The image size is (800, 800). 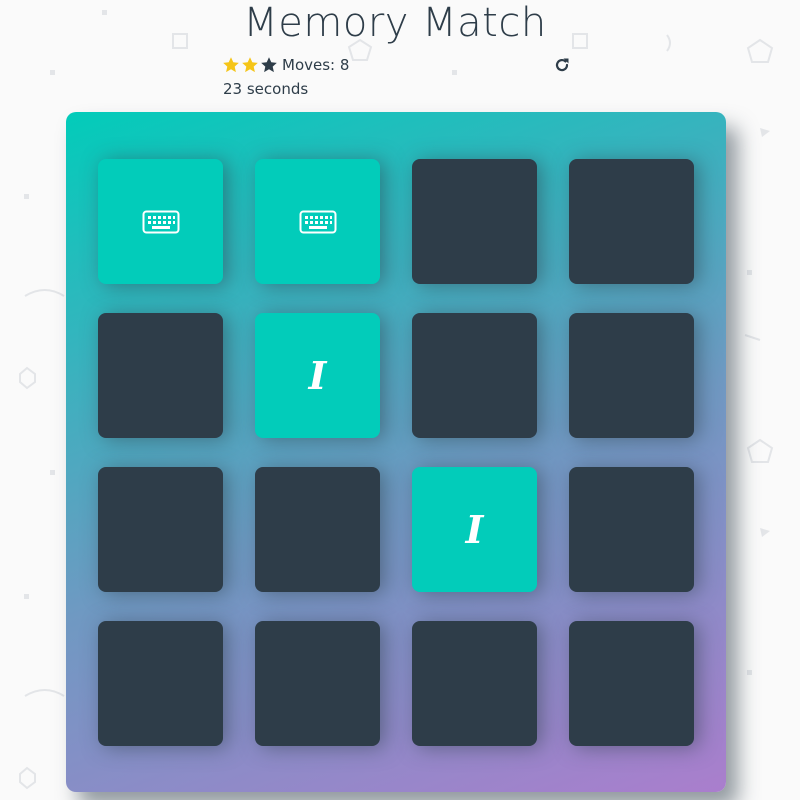 I want to click on moves-counter: Moves: 8, so click(x=316, y=65).